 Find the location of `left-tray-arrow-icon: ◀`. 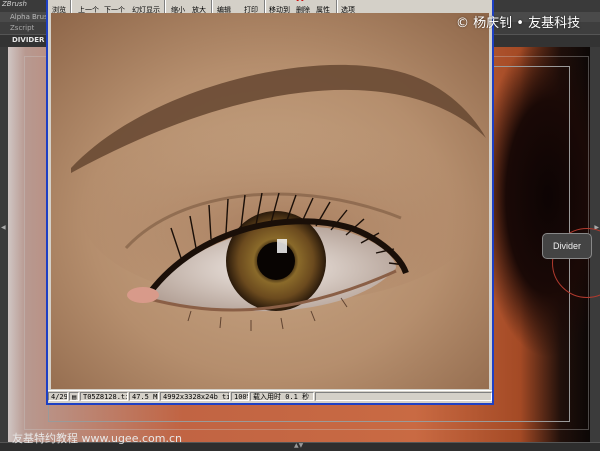

left-tray-arrow-icon: ◀ is located at coordinates (3, 227).